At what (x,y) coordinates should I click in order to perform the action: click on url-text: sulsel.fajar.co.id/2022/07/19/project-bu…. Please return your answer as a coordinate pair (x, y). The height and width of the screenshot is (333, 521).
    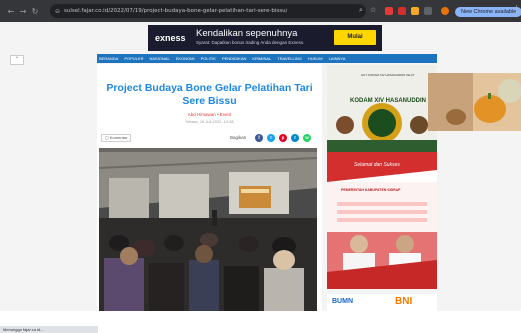
    Looking at the image, I should click on (176, 11).